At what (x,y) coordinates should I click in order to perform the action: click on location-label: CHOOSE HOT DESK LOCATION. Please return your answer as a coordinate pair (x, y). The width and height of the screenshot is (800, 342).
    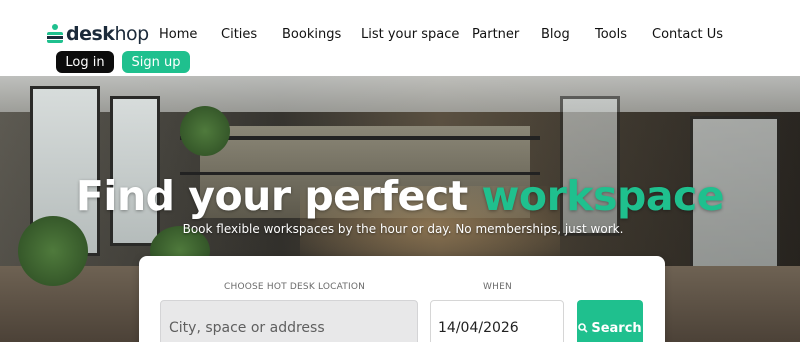
    Looking at the image, I should click on (295, 287).